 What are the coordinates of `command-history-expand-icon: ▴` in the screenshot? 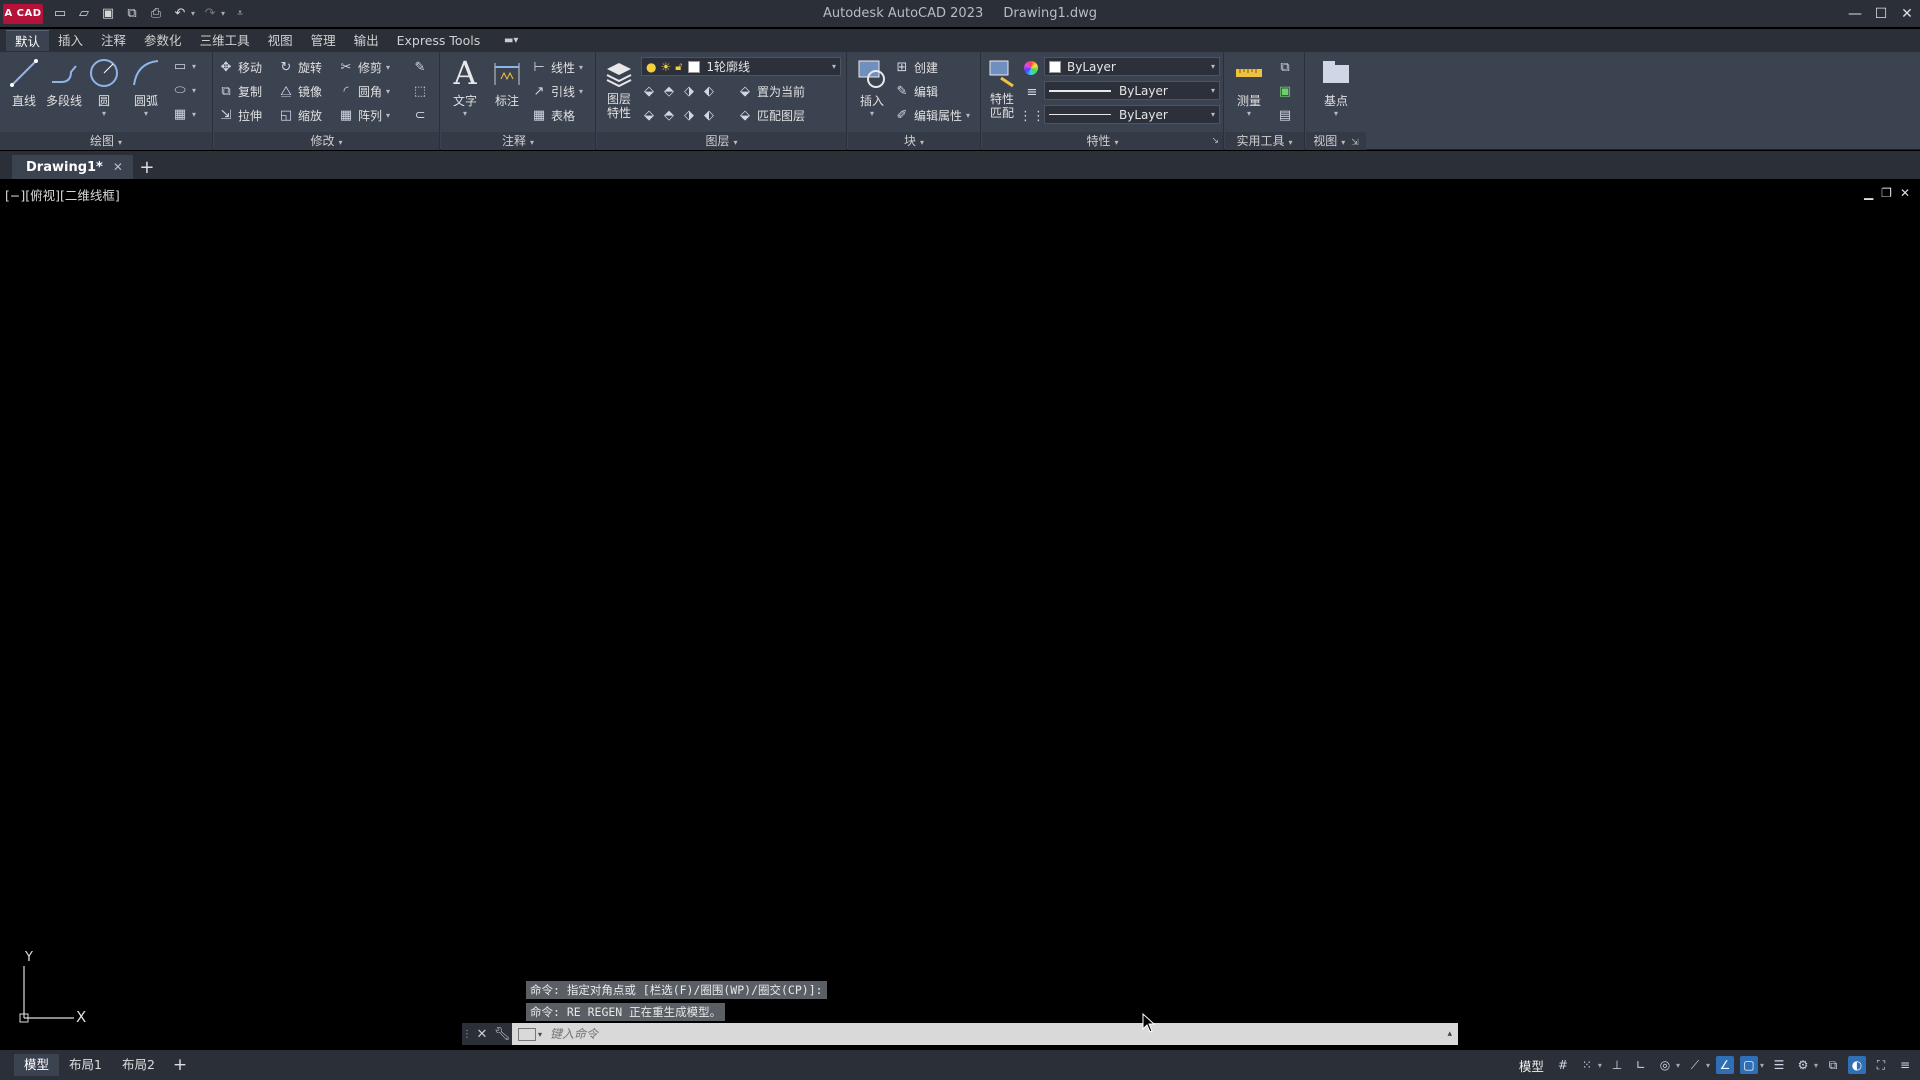 It's located at (1449, 1034).